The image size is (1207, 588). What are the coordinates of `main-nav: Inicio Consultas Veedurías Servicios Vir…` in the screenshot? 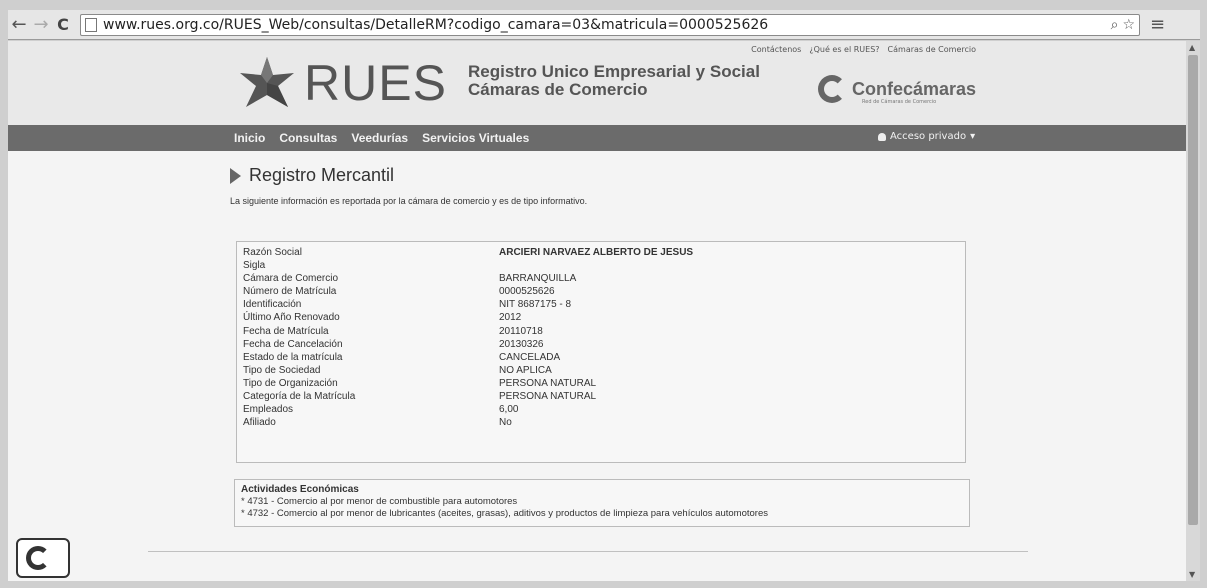 It's located at (597, 138).